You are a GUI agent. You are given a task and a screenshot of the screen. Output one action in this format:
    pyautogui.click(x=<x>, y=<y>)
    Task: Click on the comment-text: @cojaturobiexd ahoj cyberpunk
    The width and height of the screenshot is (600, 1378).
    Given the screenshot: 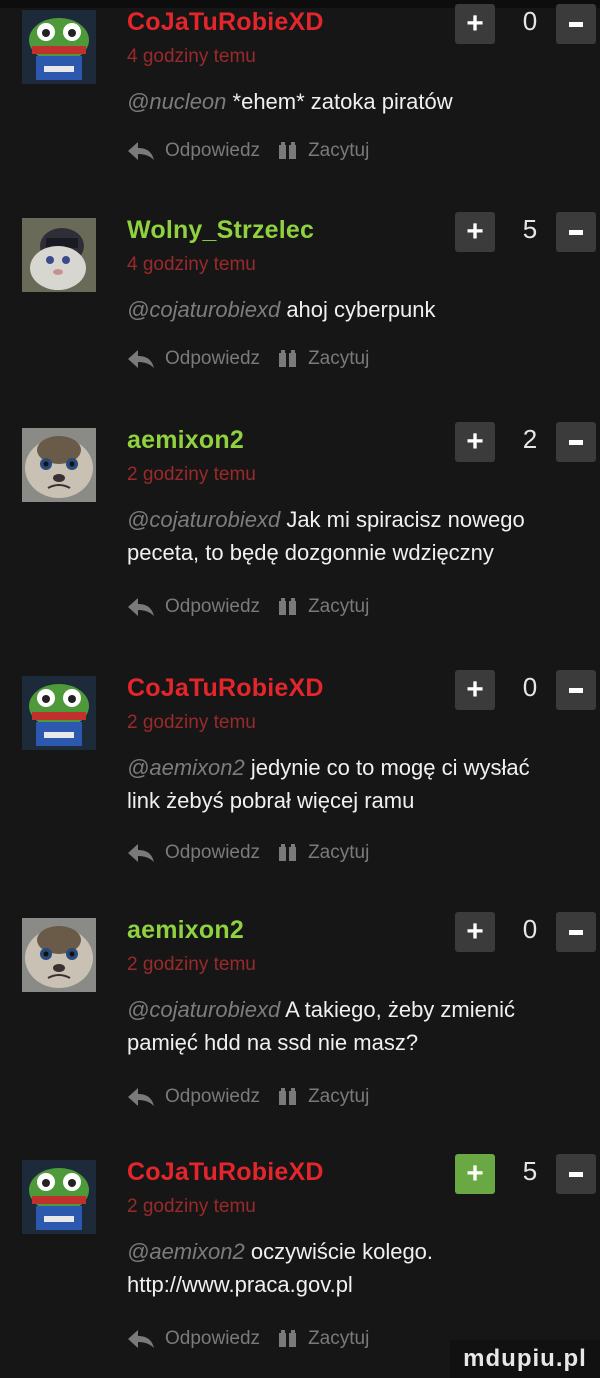 What is the action you would take?
    pyautogui.click(x=352, y=309)
    